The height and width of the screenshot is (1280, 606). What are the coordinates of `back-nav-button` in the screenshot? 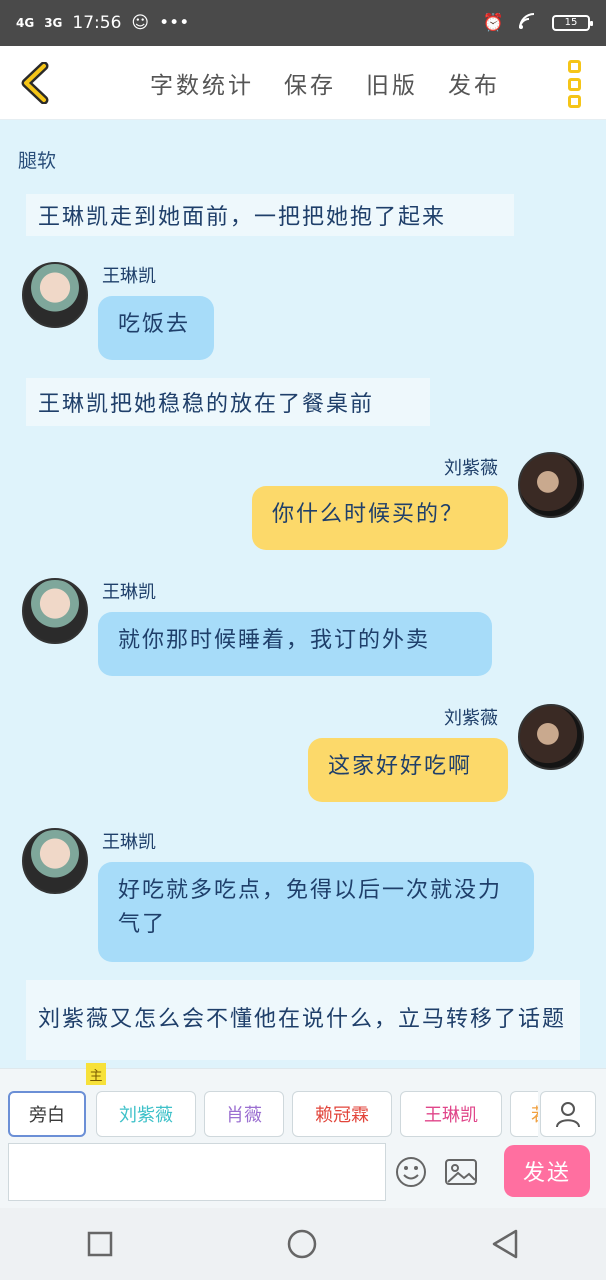 It's located at (505, 1244).